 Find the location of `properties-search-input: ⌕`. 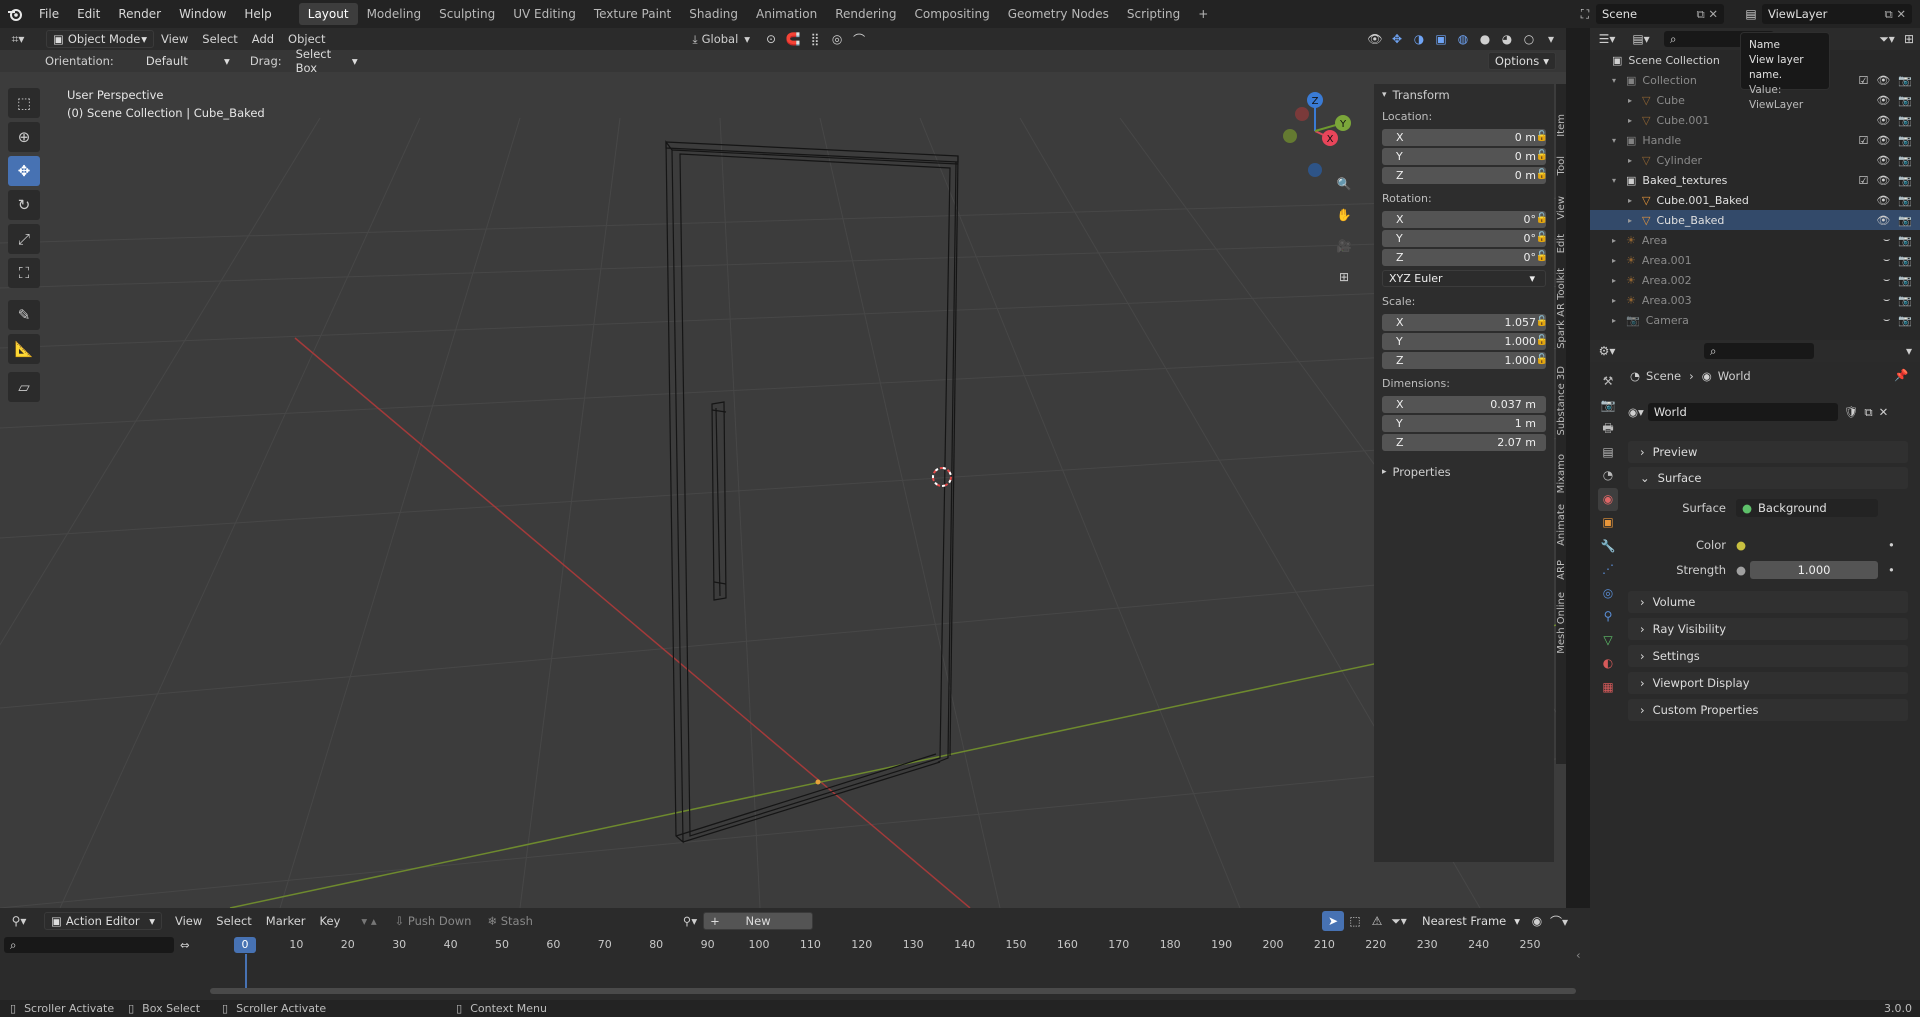

properties-search-input: ⌕ is located at coordinates (1759, 351).